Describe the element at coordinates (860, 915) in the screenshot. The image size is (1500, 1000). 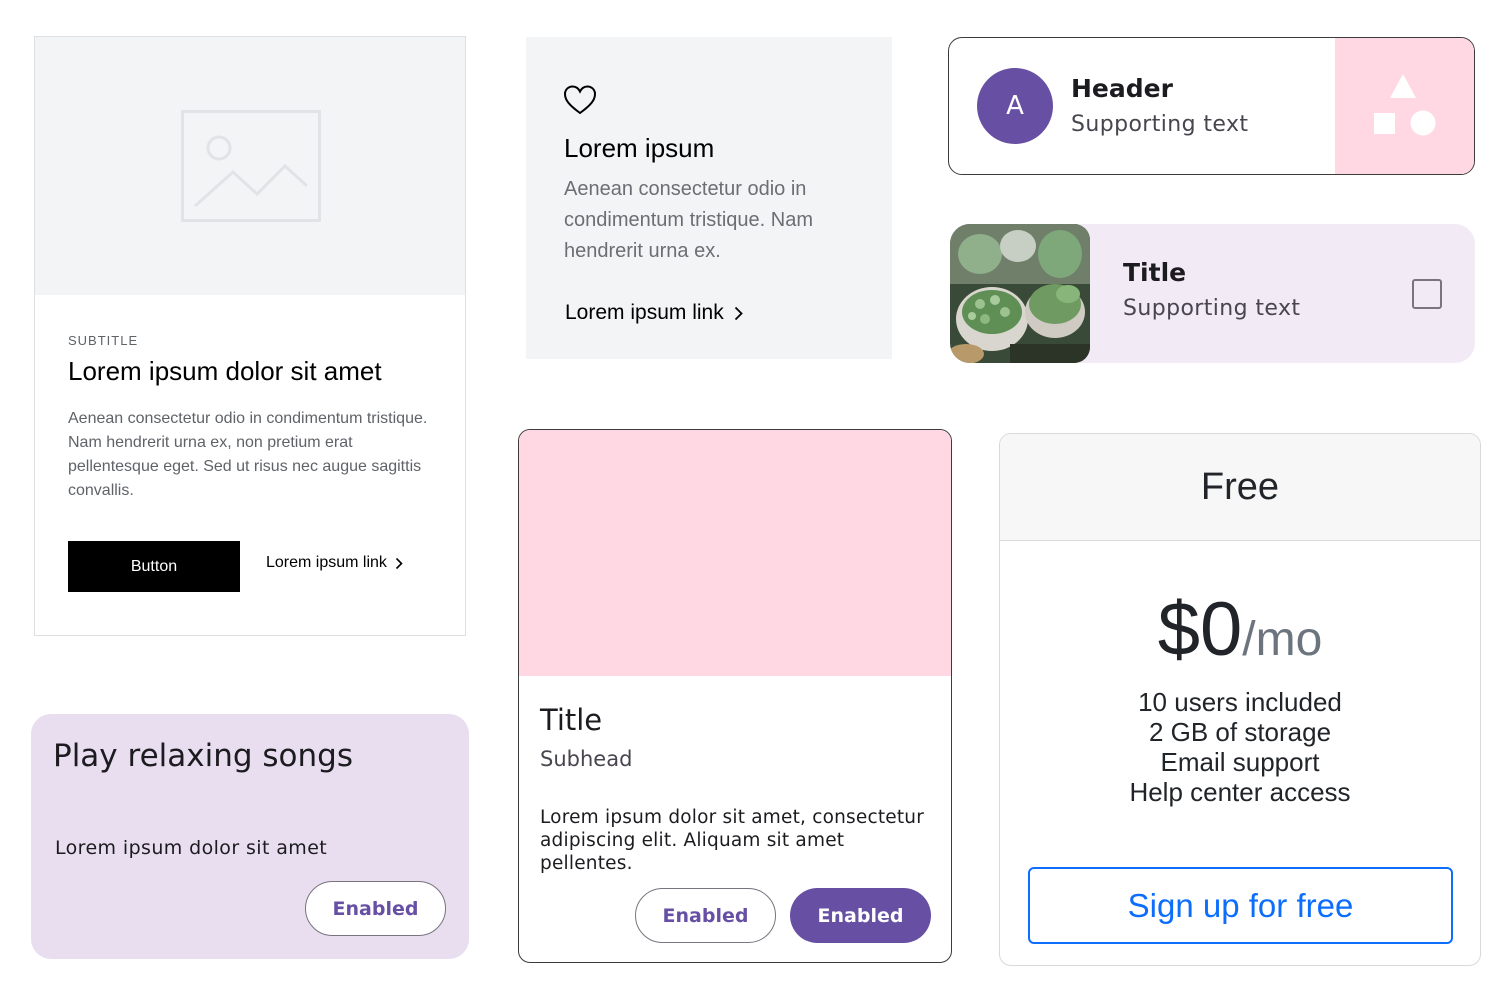
I see `enabled-filled-button: Enabled` at that location.